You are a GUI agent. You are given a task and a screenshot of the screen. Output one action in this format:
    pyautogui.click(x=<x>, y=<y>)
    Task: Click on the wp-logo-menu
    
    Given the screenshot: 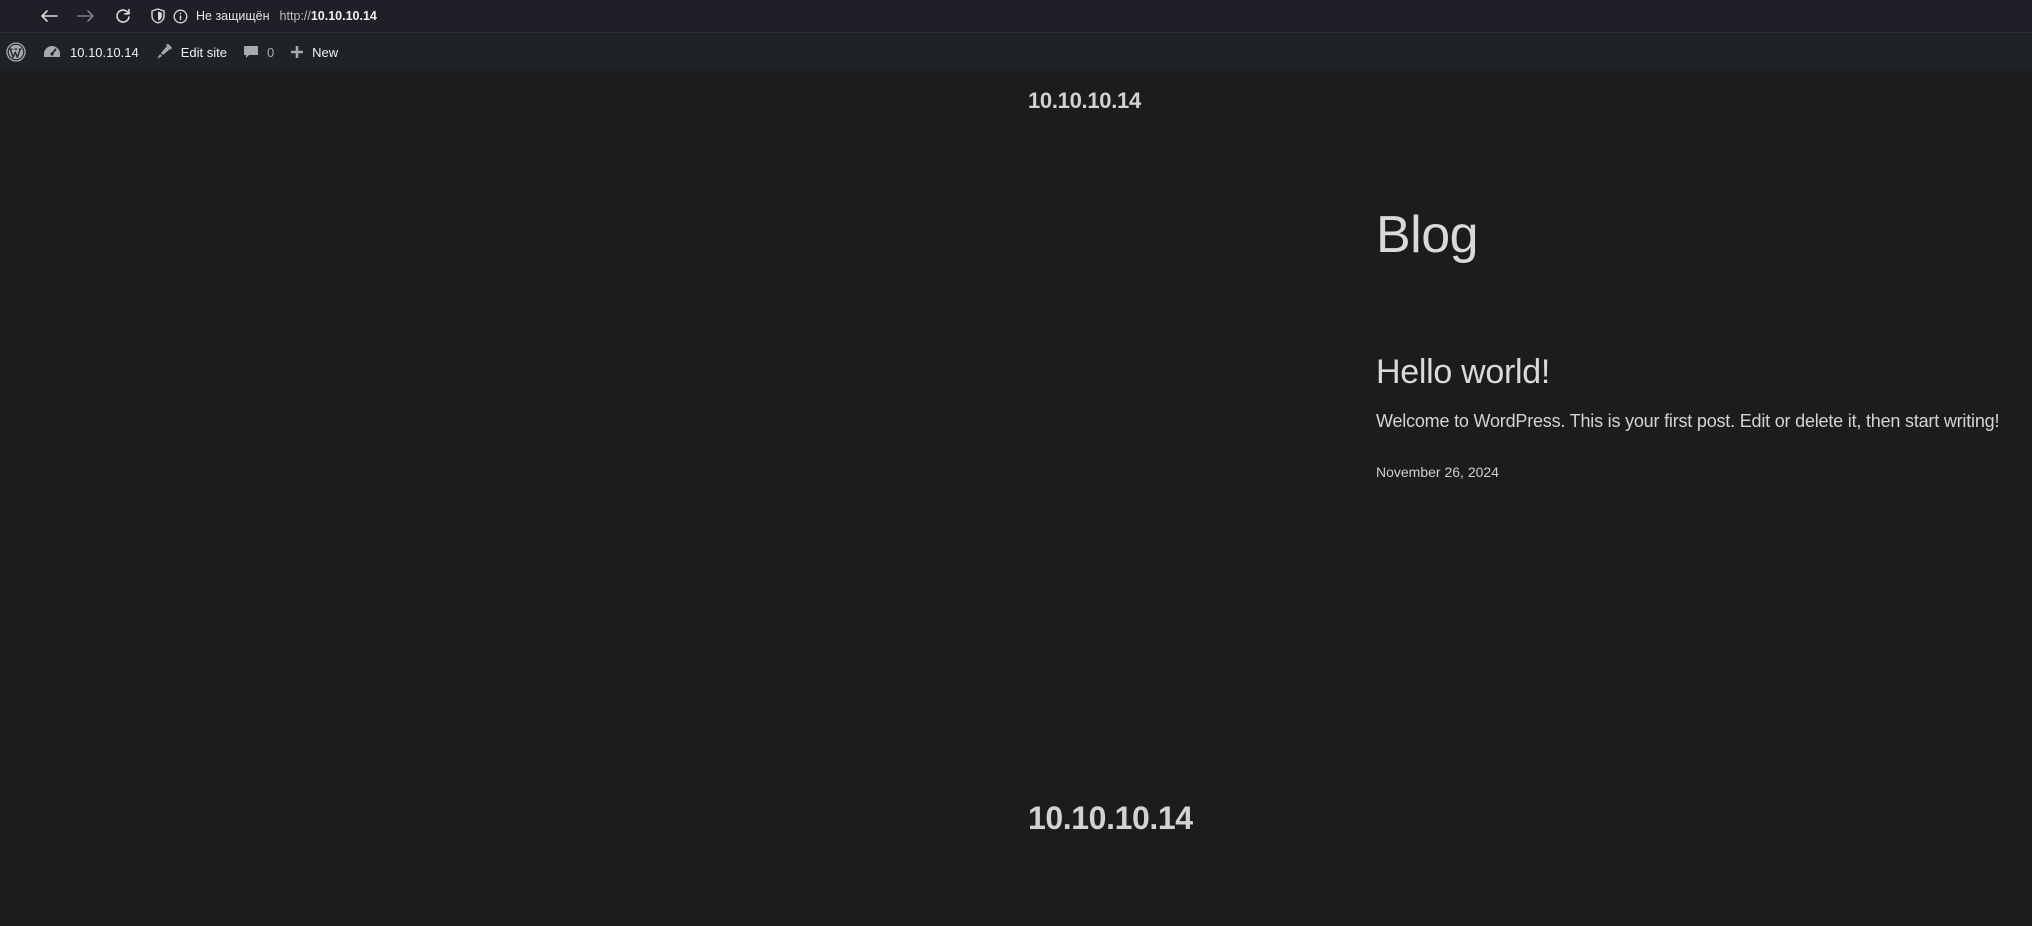 What is the action you would take?
    pyautogui.click(x=17, y=52)
    